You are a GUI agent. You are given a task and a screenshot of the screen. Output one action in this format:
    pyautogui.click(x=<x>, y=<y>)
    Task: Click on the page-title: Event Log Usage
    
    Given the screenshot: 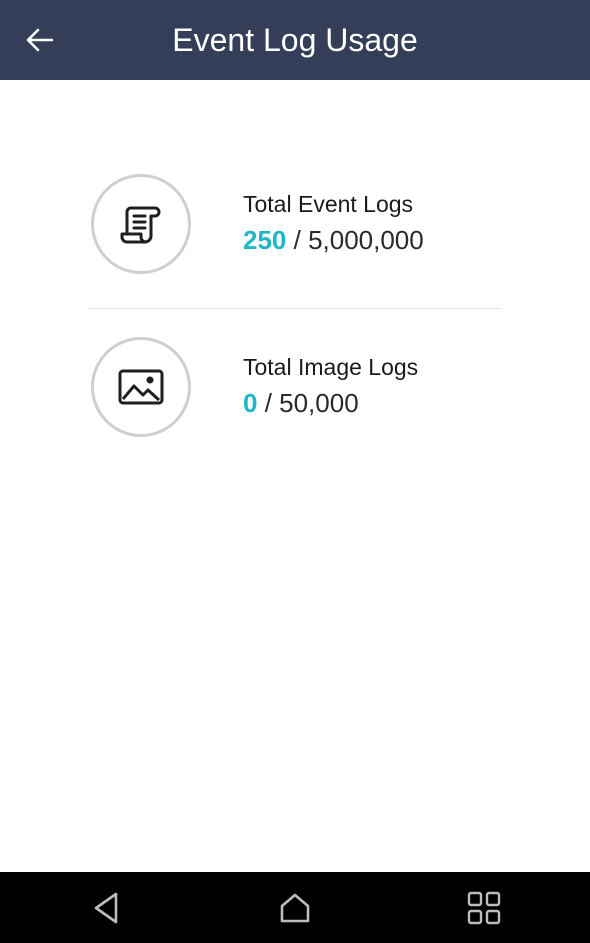 What is the action you would take?
    pyautogui.click(x=295, y=40)
    